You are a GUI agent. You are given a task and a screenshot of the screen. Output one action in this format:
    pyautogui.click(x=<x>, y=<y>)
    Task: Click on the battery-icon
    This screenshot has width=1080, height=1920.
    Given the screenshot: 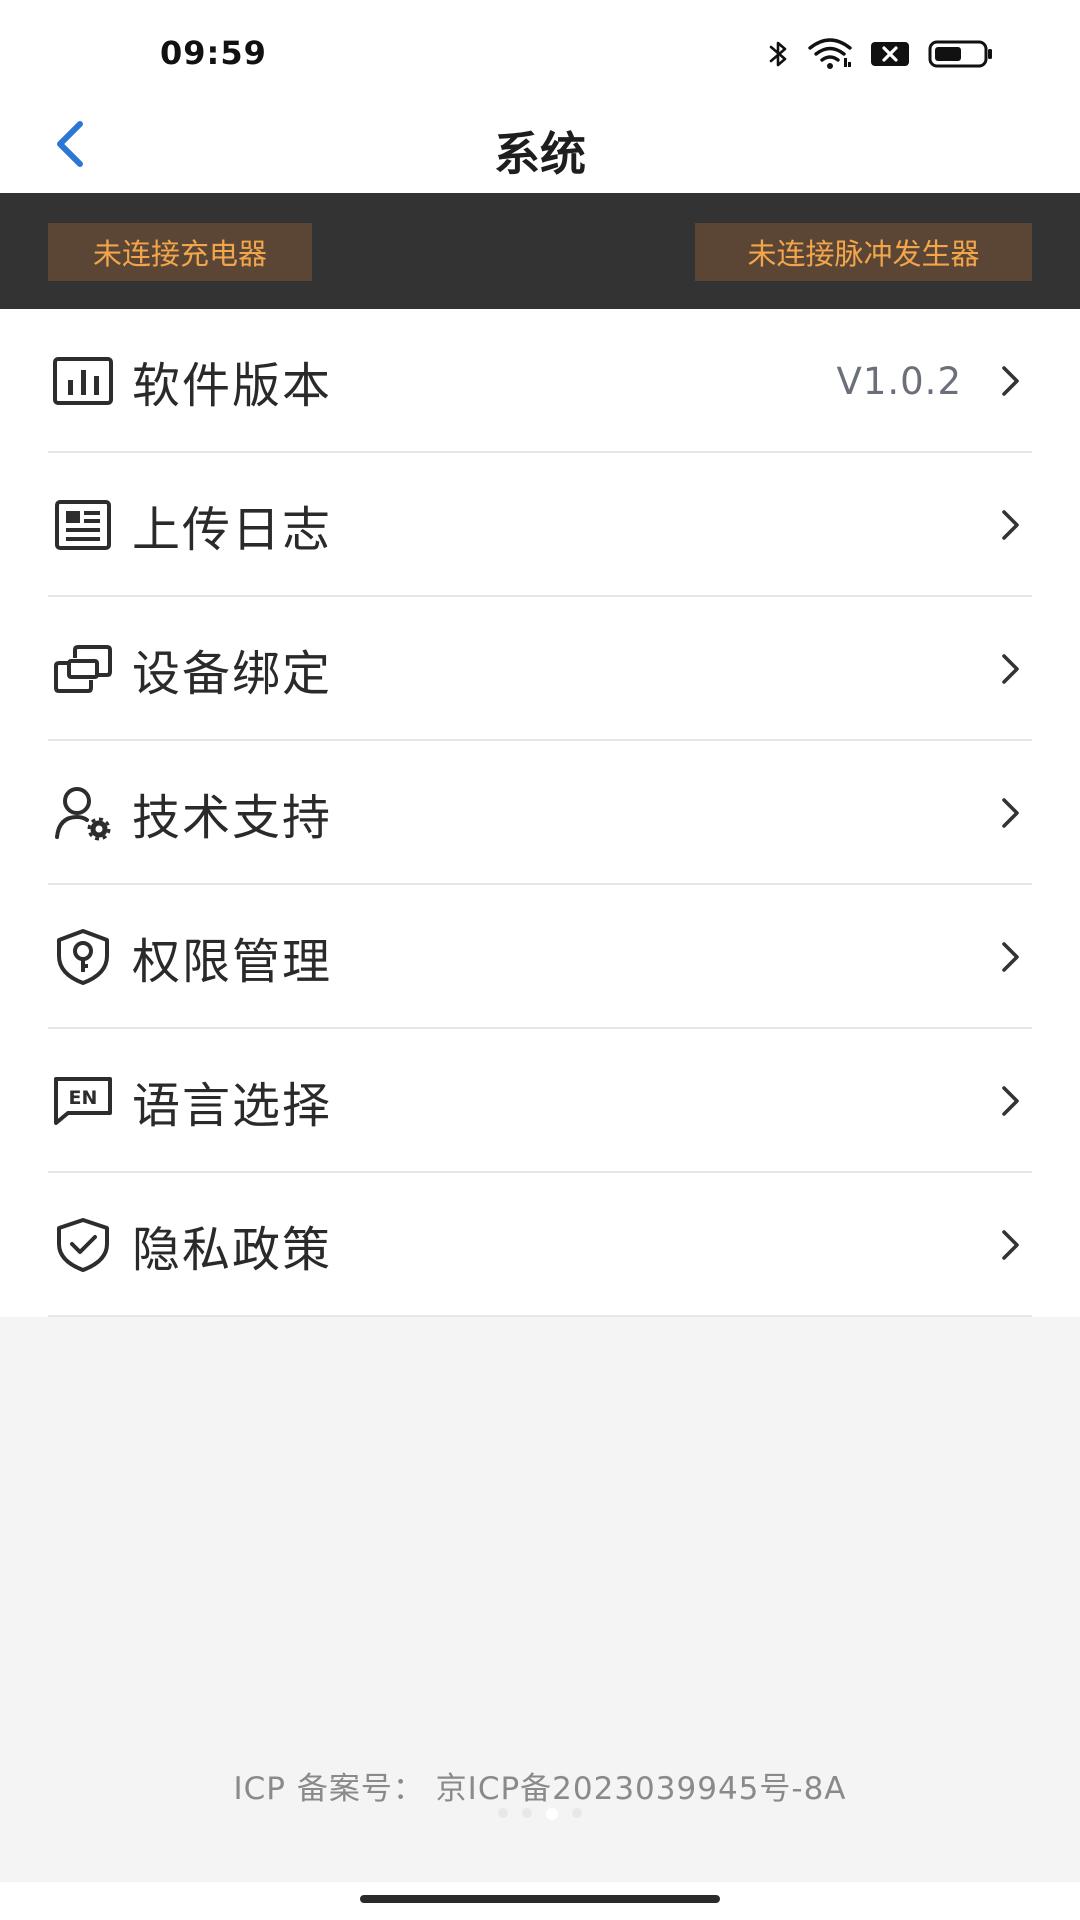 What is the action you would take?
    pyautogui.click(x=961, y=56)
    